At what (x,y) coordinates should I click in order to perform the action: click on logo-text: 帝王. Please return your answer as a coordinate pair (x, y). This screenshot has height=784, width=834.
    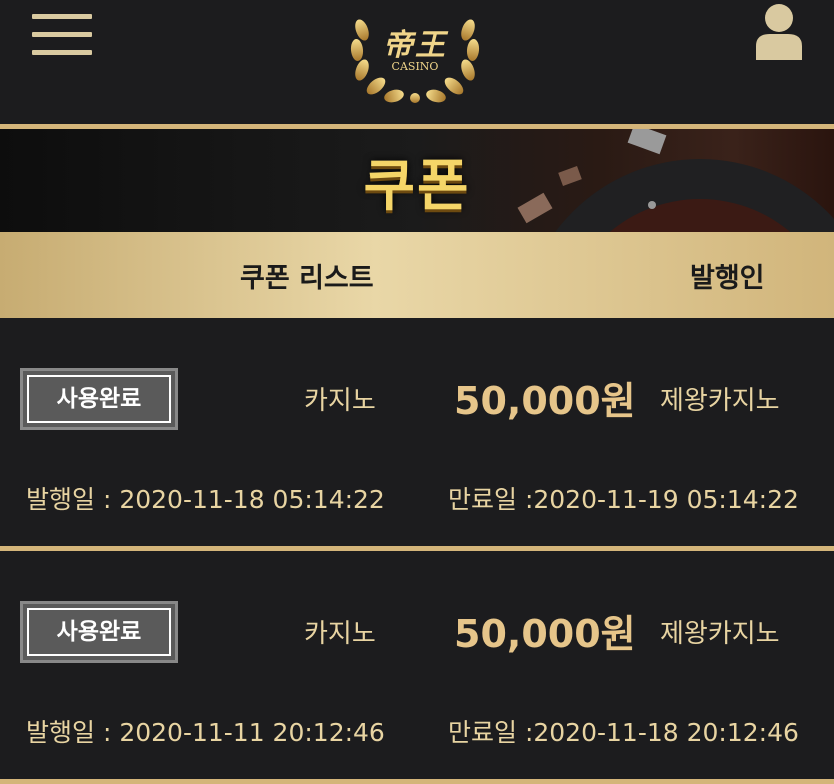
    Looking at the image, I should click on (415, 45).